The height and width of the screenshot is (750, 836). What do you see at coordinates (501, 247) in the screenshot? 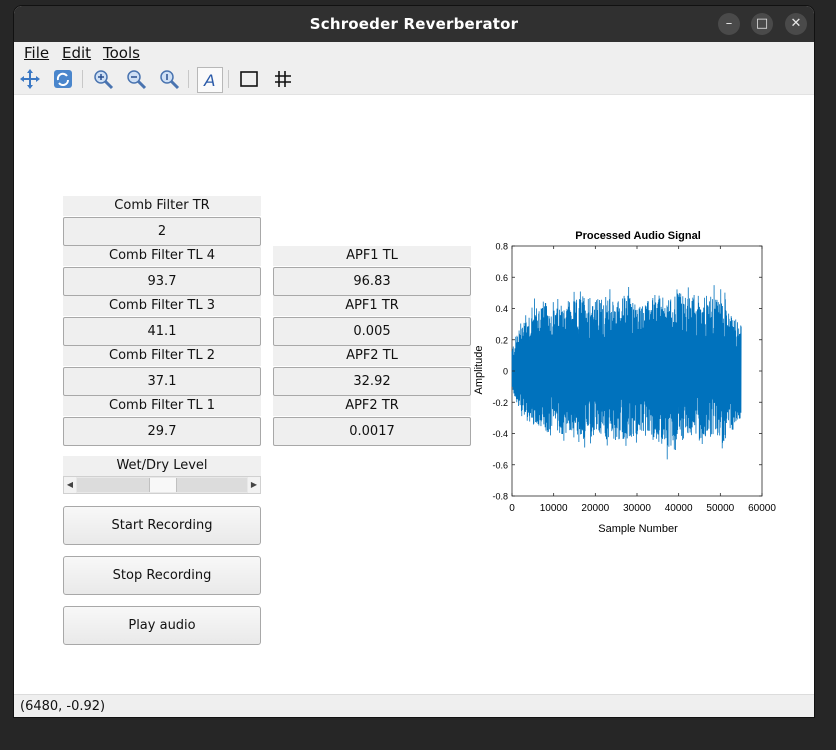
I see `y-tick-label: 0.8` at bounding box center [501, 247].